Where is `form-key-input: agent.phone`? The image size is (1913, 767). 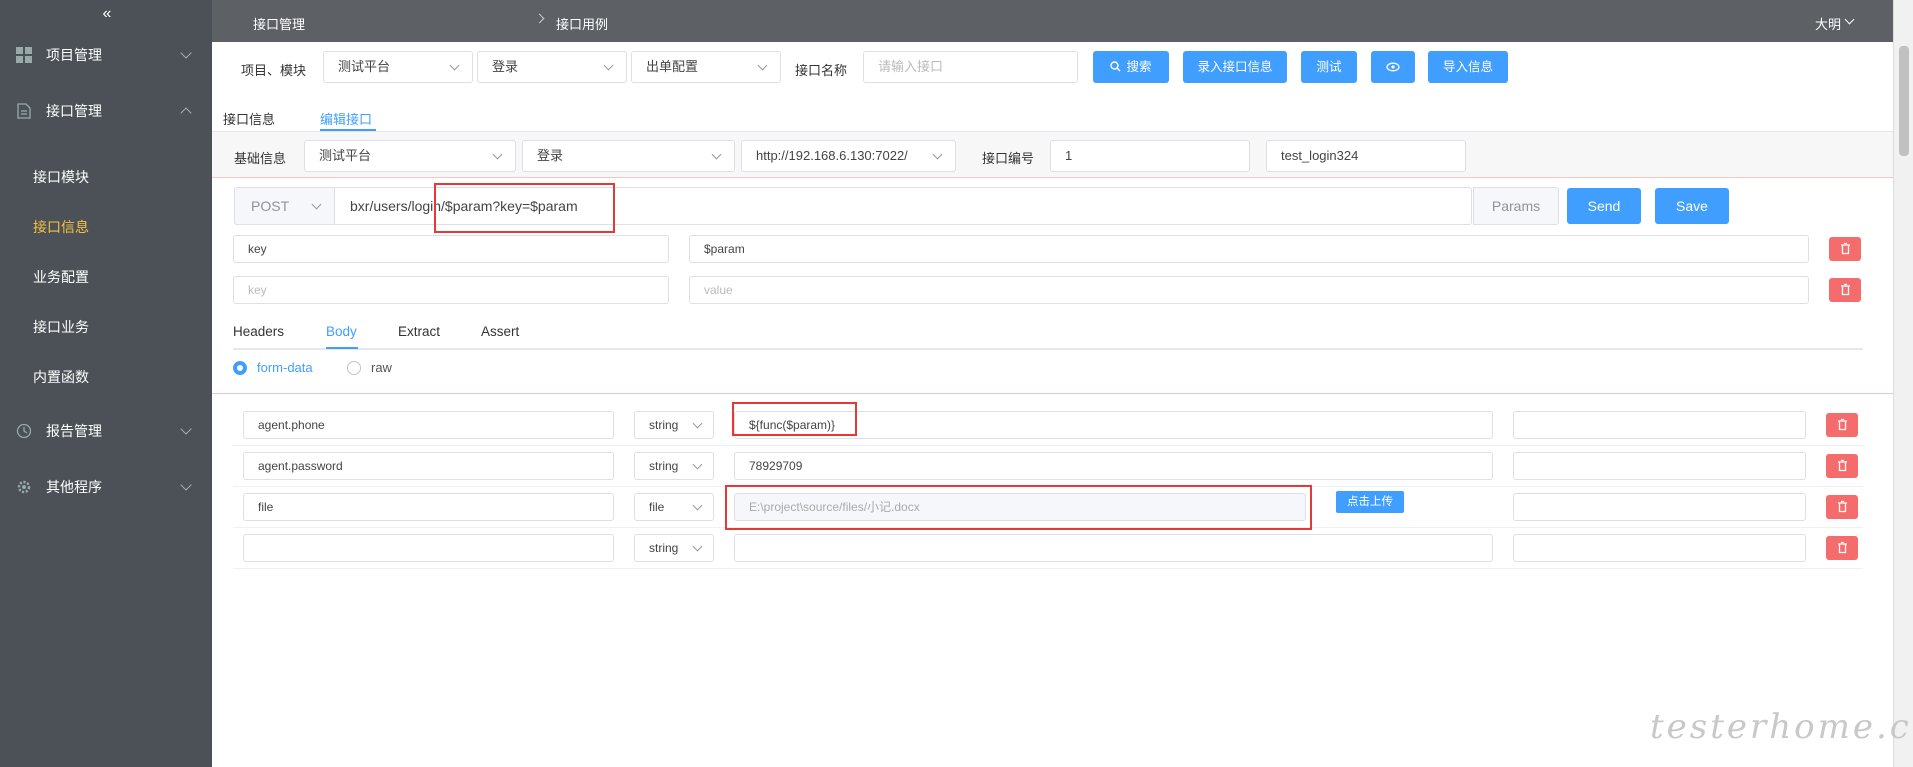 form-key-input: agent.phone is located at coordinates (428, 425).